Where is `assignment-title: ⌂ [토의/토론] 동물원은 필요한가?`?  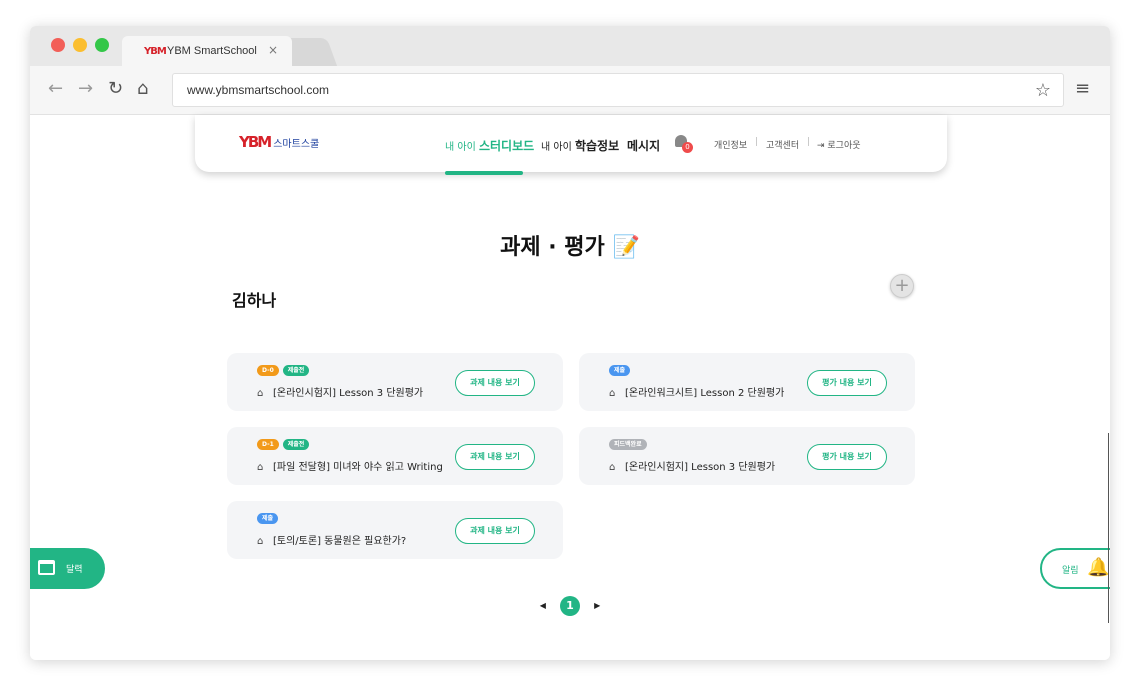
assignment-title: ⌂ [토의/토론] 동물원은 필요한가? is located at coordinates (332, 541).